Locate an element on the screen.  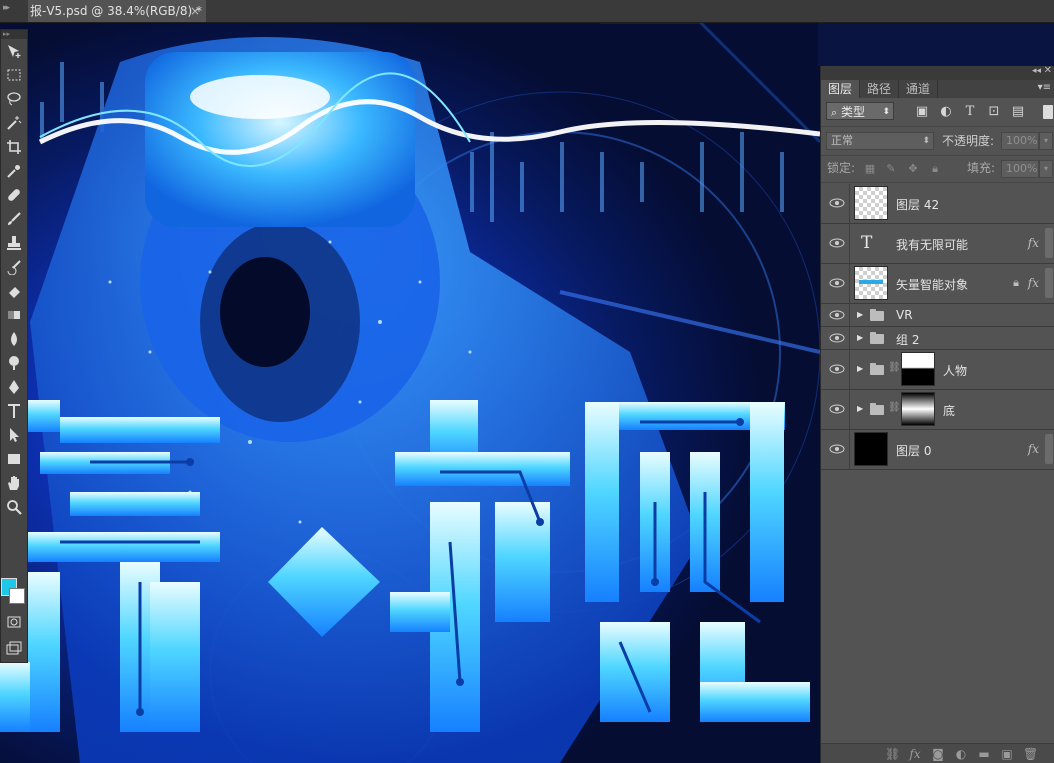
pixel-filter-icon: ▣ is located at coordinates (922, 112).